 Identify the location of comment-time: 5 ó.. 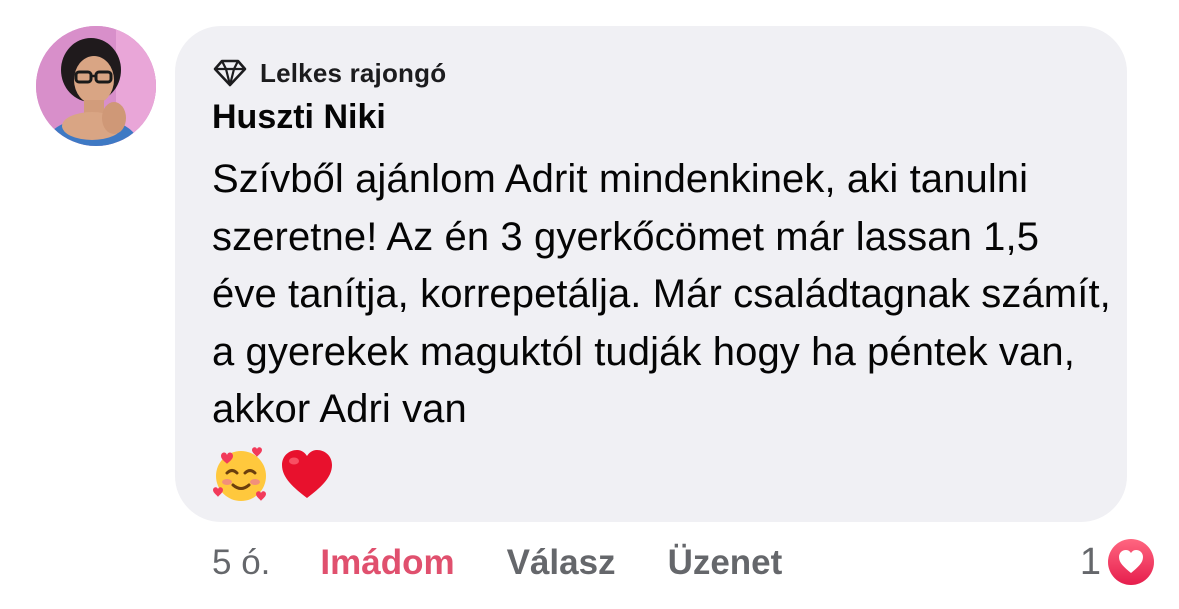
(241, 563).